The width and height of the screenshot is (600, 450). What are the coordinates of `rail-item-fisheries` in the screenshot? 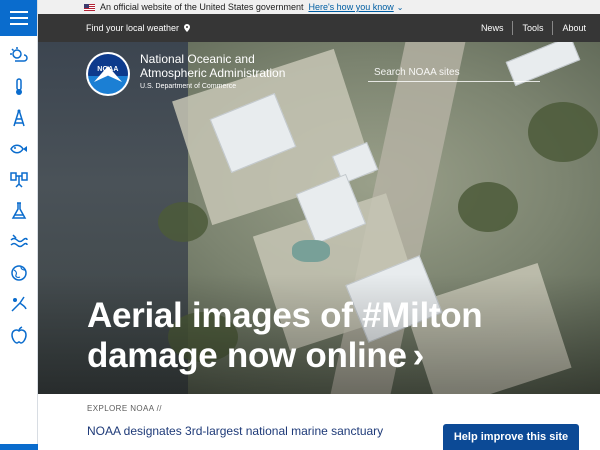 It's located at (18, 148).